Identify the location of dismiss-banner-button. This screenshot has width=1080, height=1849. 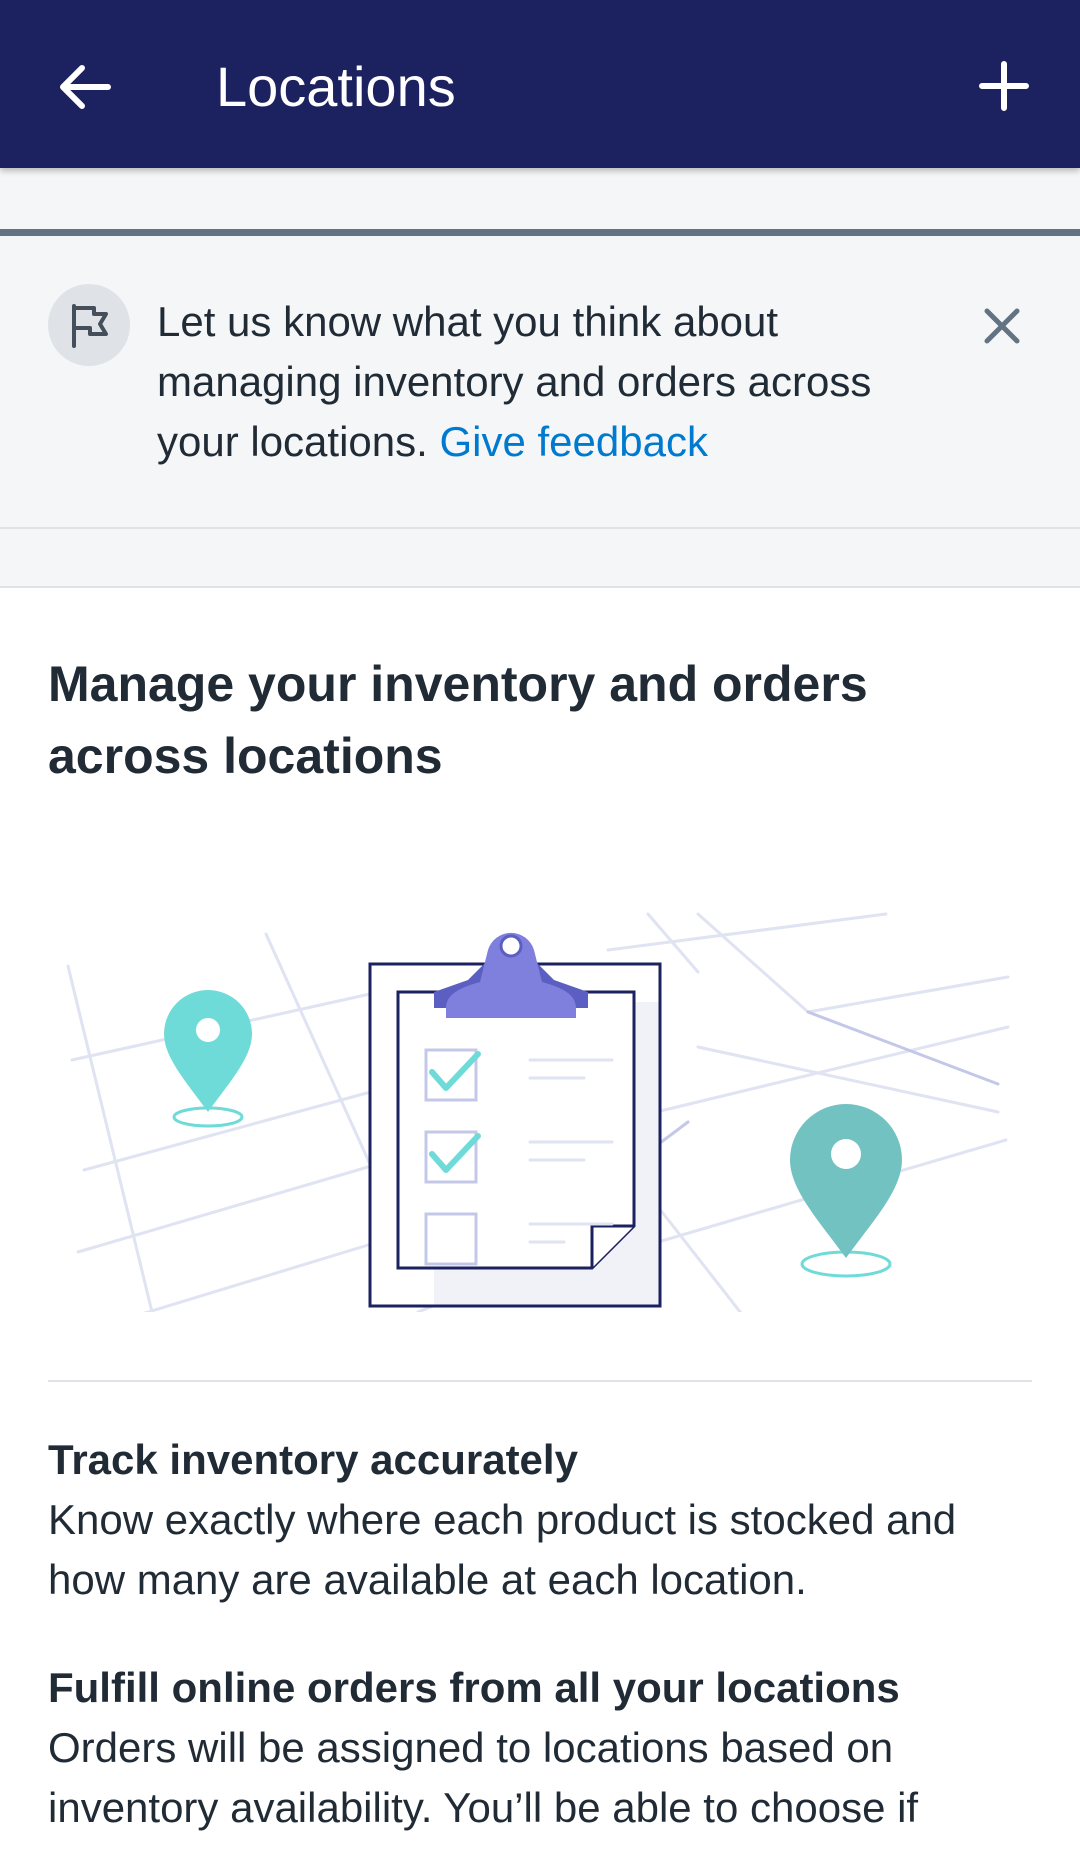
(1002, 326).